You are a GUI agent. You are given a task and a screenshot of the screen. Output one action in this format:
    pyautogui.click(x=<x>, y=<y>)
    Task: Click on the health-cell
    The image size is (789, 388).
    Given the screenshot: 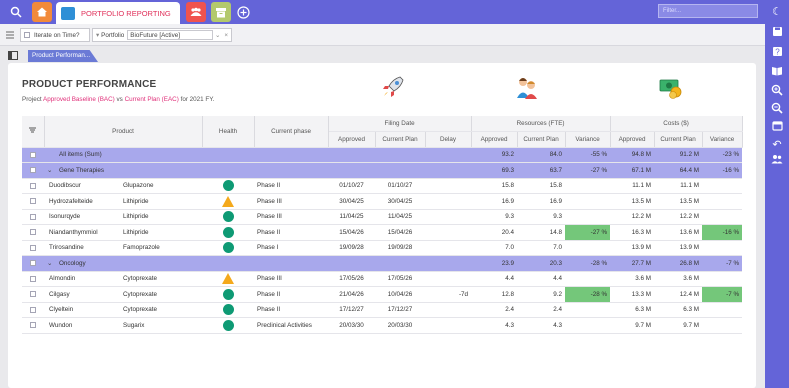 What is the action you would take?
    pyautogui.click(x=228, y=232)
    